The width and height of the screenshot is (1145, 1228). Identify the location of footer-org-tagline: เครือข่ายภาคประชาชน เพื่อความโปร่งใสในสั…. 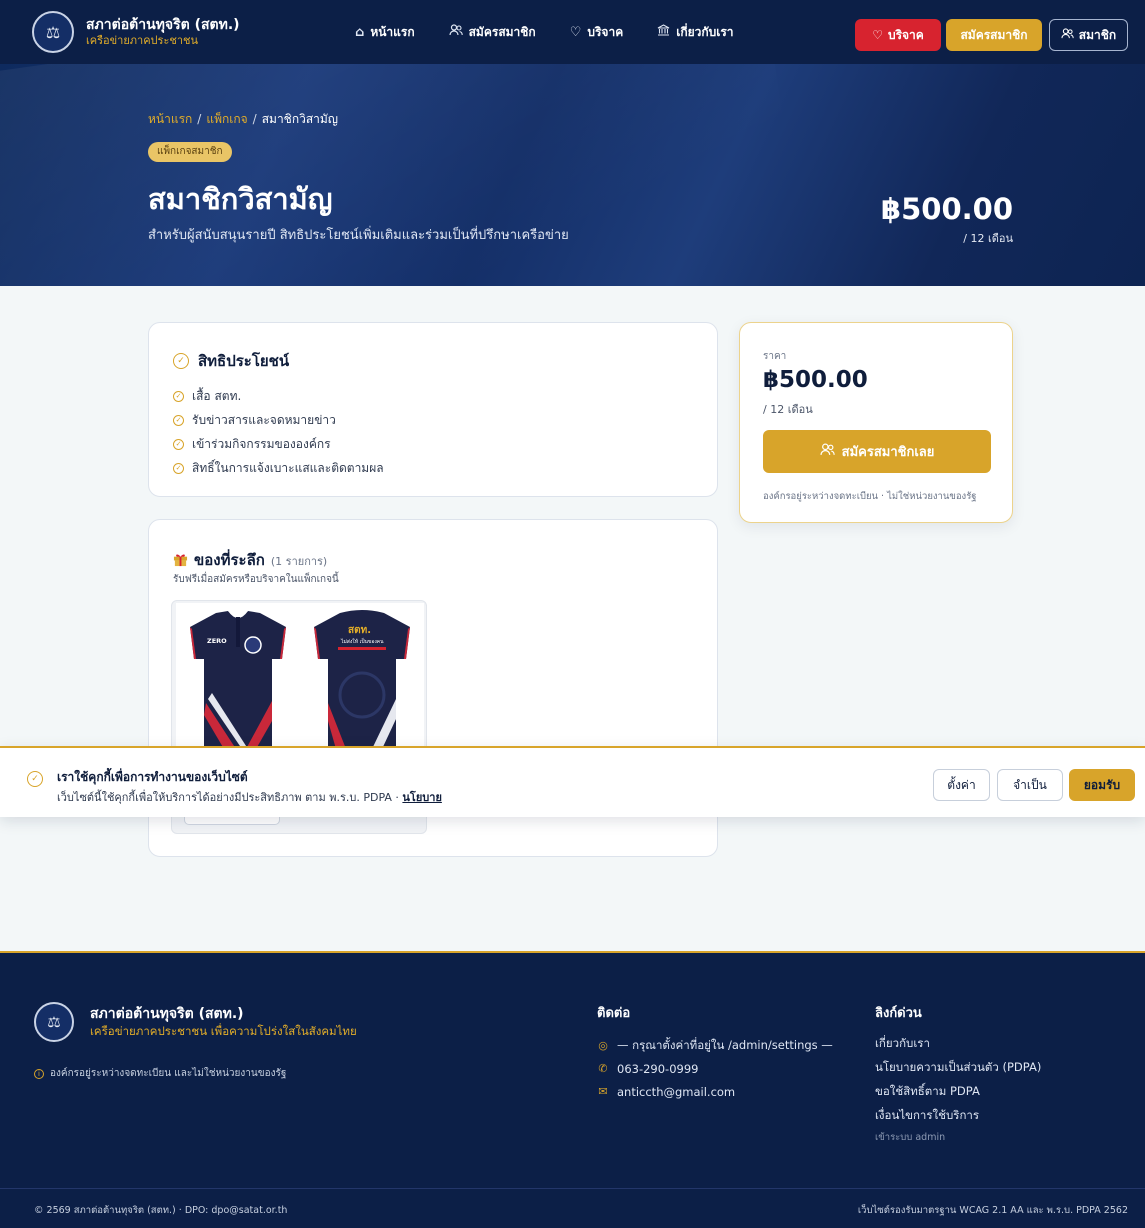
(223, 1031).